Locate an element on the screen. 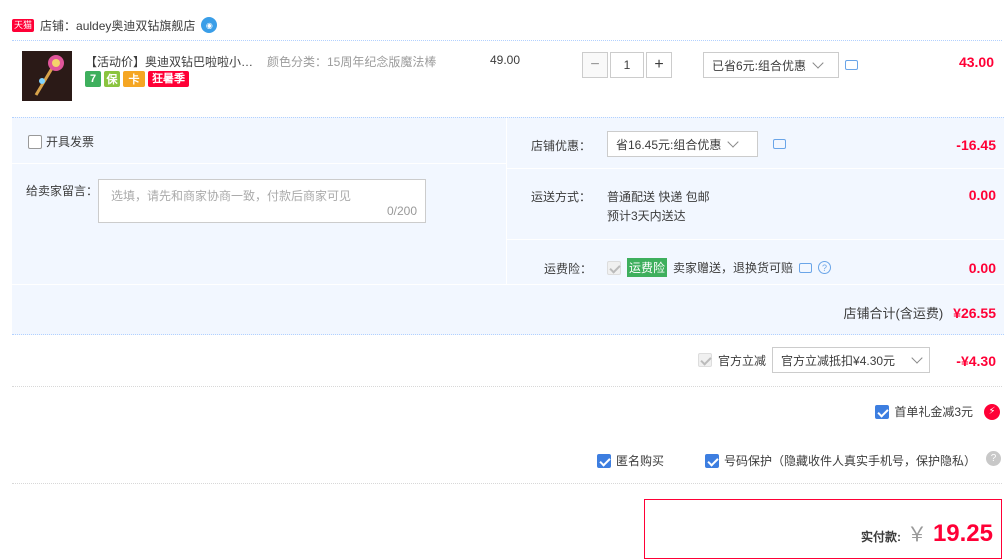 Image resolution: width=1006 pixels, height=559 pixels. message-label: 给卖家留言： is located at coordinates (62, 191).